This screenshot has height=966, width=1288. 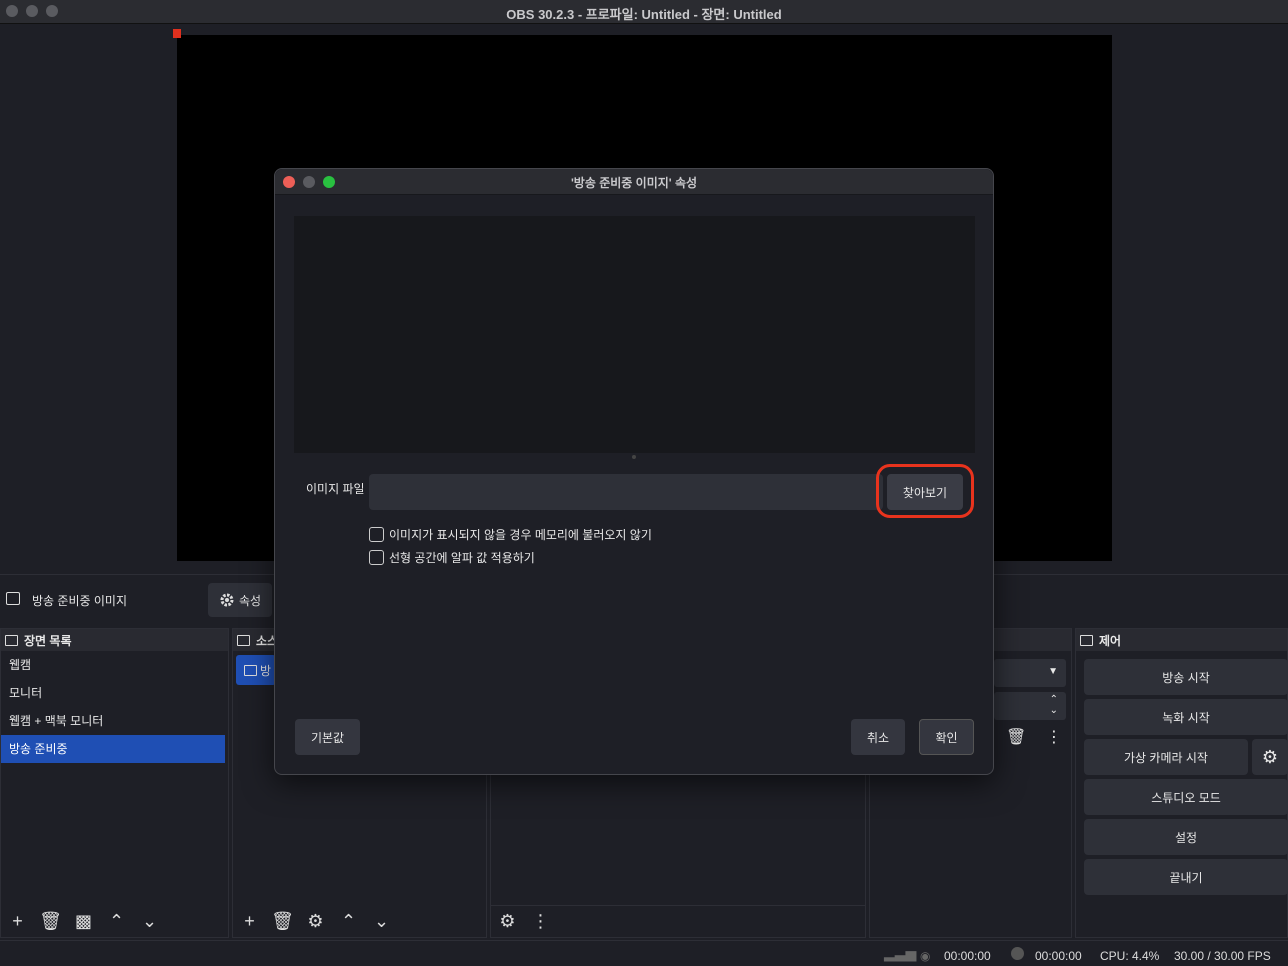 I want to click on scene-list: 웹캠 모니터 웹캠 + 맥북 모니터 방송 준비중, so click(x=114, y=707).